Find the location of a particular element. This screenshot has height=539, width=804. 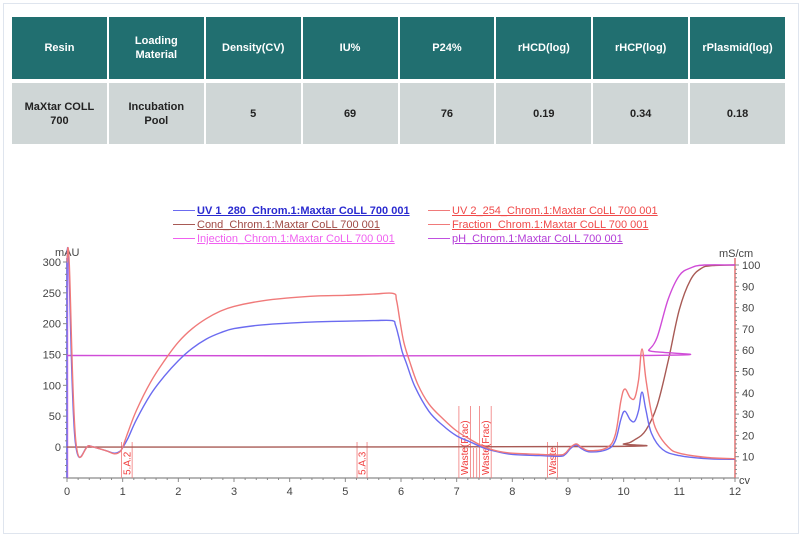

fraction-marker-label: Waste is located at coordinates (553, 461).